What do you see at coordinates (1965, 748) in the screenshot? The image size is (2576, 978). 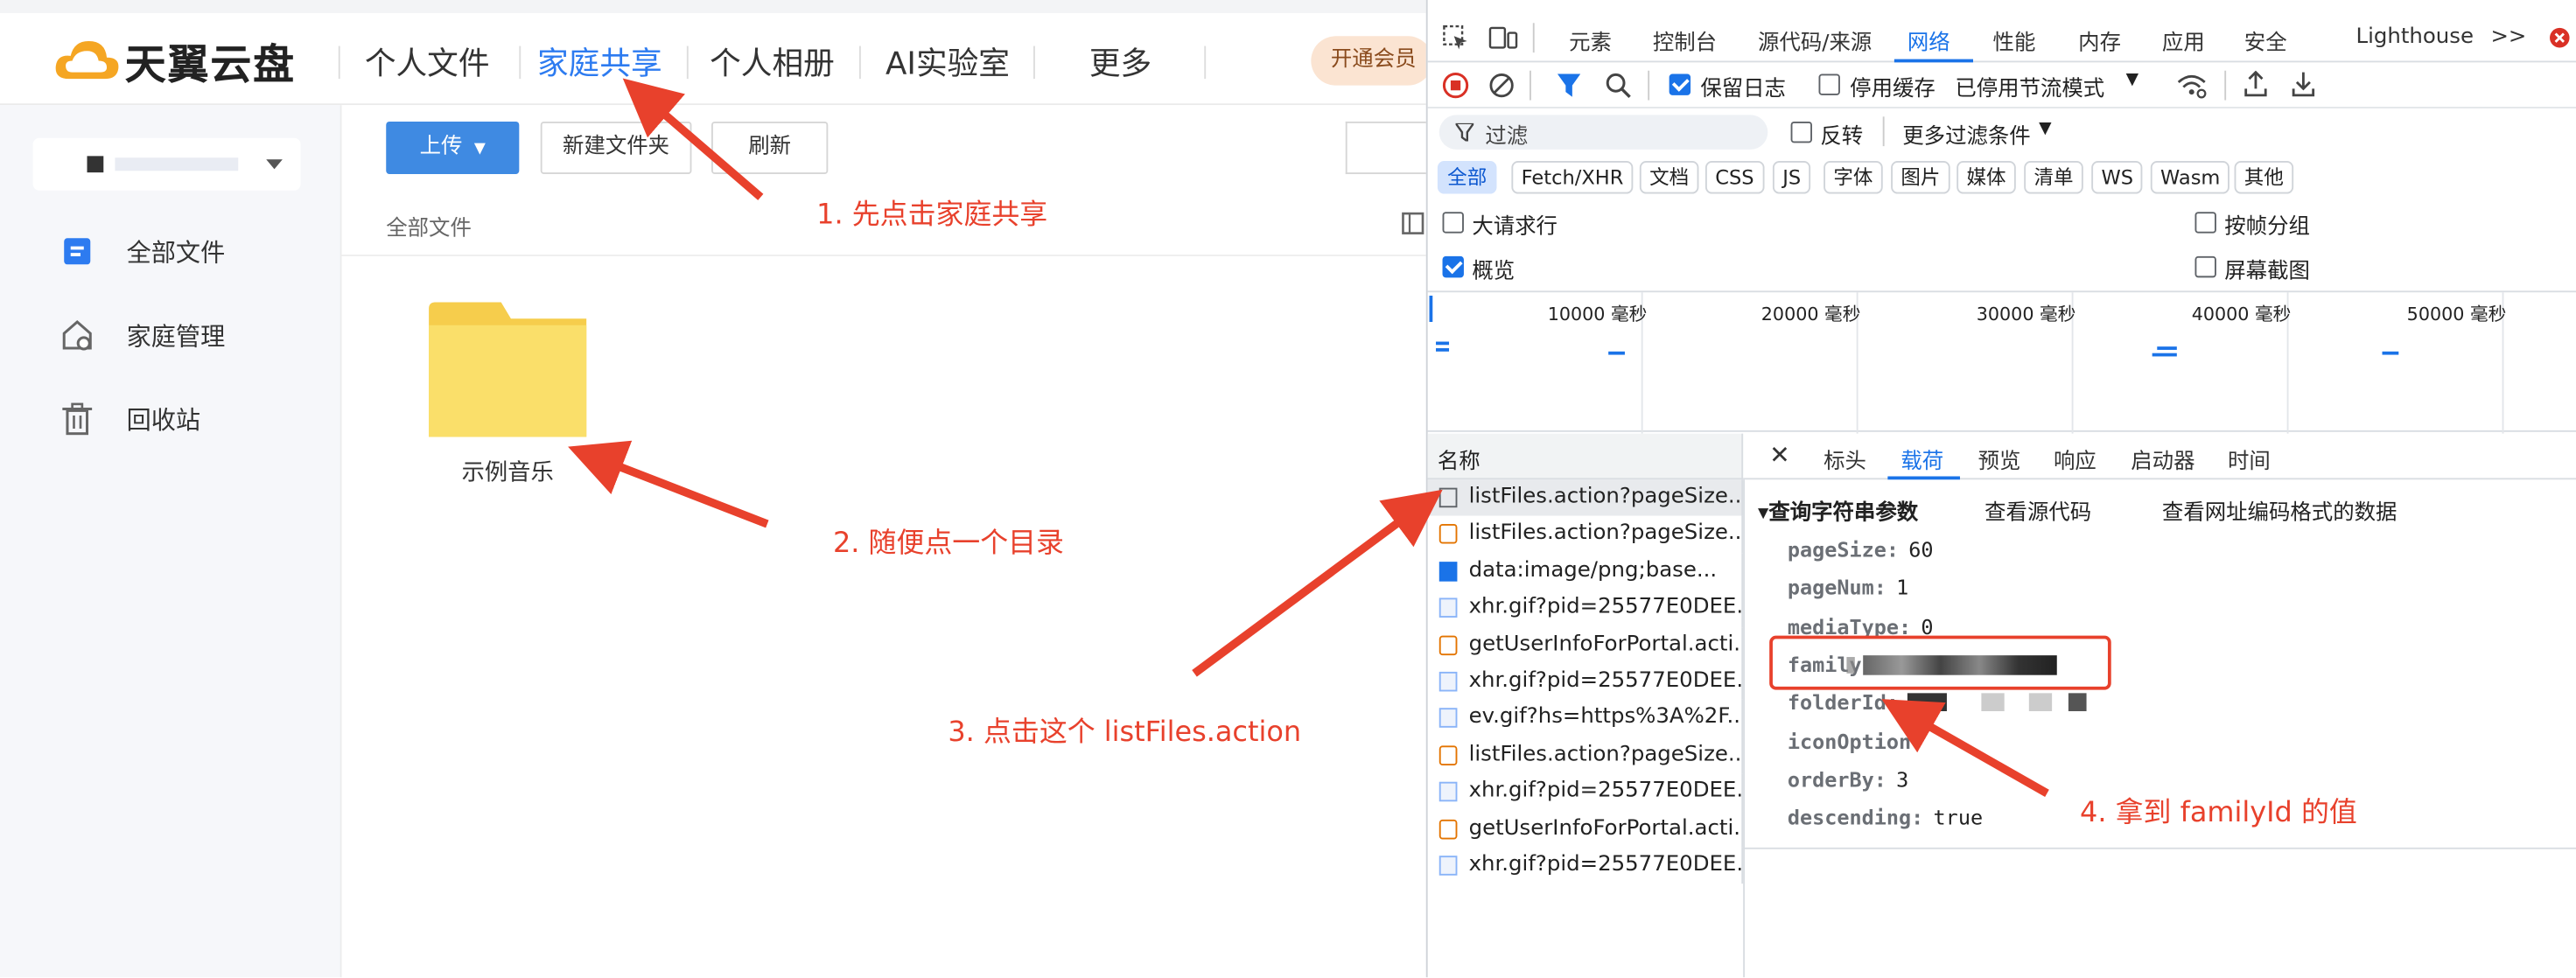 I see `arrow-to-familyid` at bounding box center [1965, 748].